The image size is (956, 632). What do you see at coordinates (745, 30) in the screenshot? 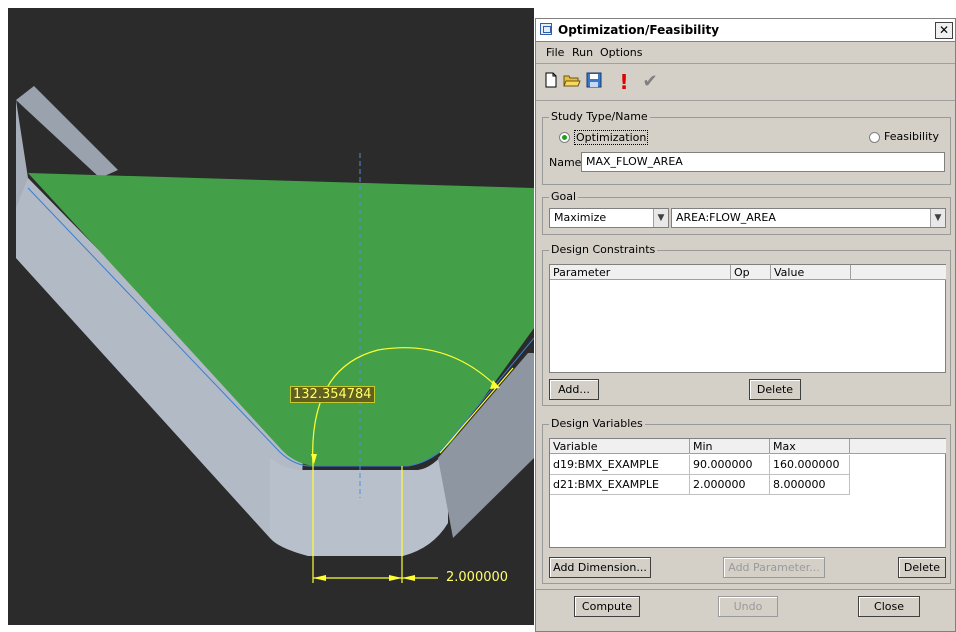
I see `dialog-titlebar: Optimization/Feasibility ✕` at bounding box center [745, 30].